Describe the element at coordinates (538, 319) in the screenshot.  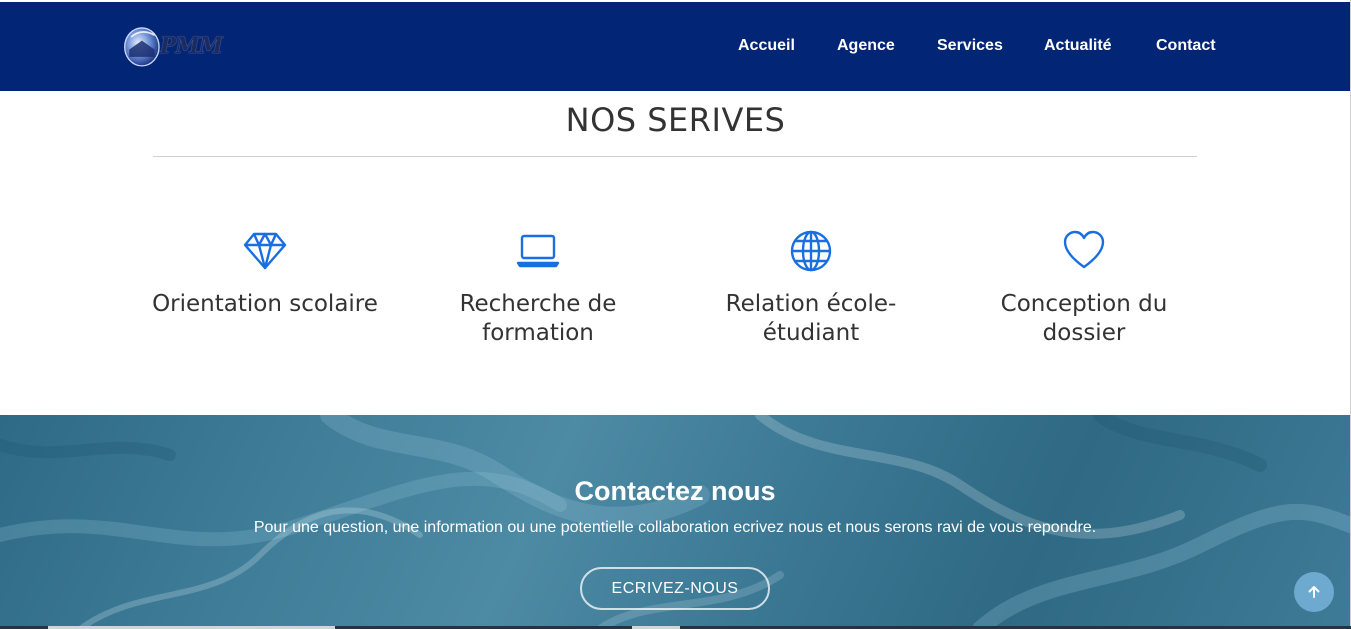
I see `service-label: Recherche de formation` at that location.